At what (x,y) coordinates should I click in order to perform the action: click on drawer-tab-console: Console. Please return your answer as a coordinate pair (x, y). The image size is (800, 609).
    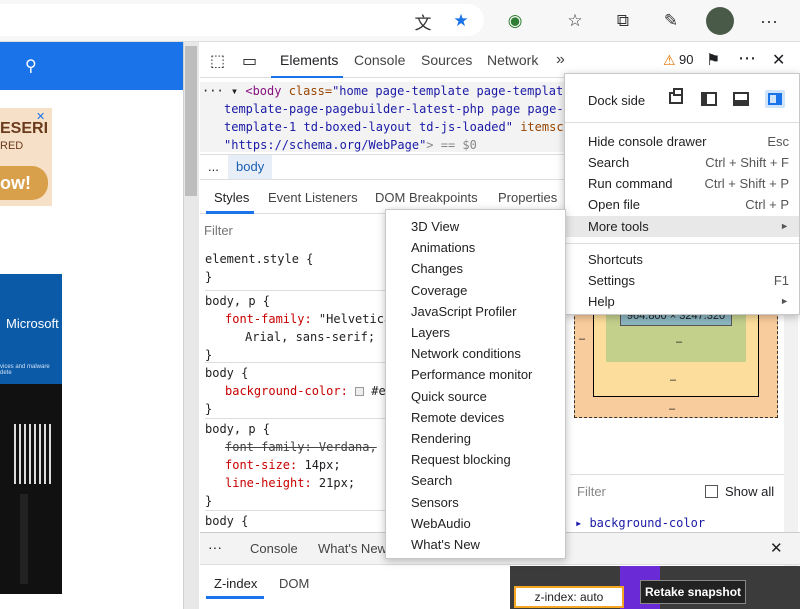
    Looking at the image, I should click on (274, 548).